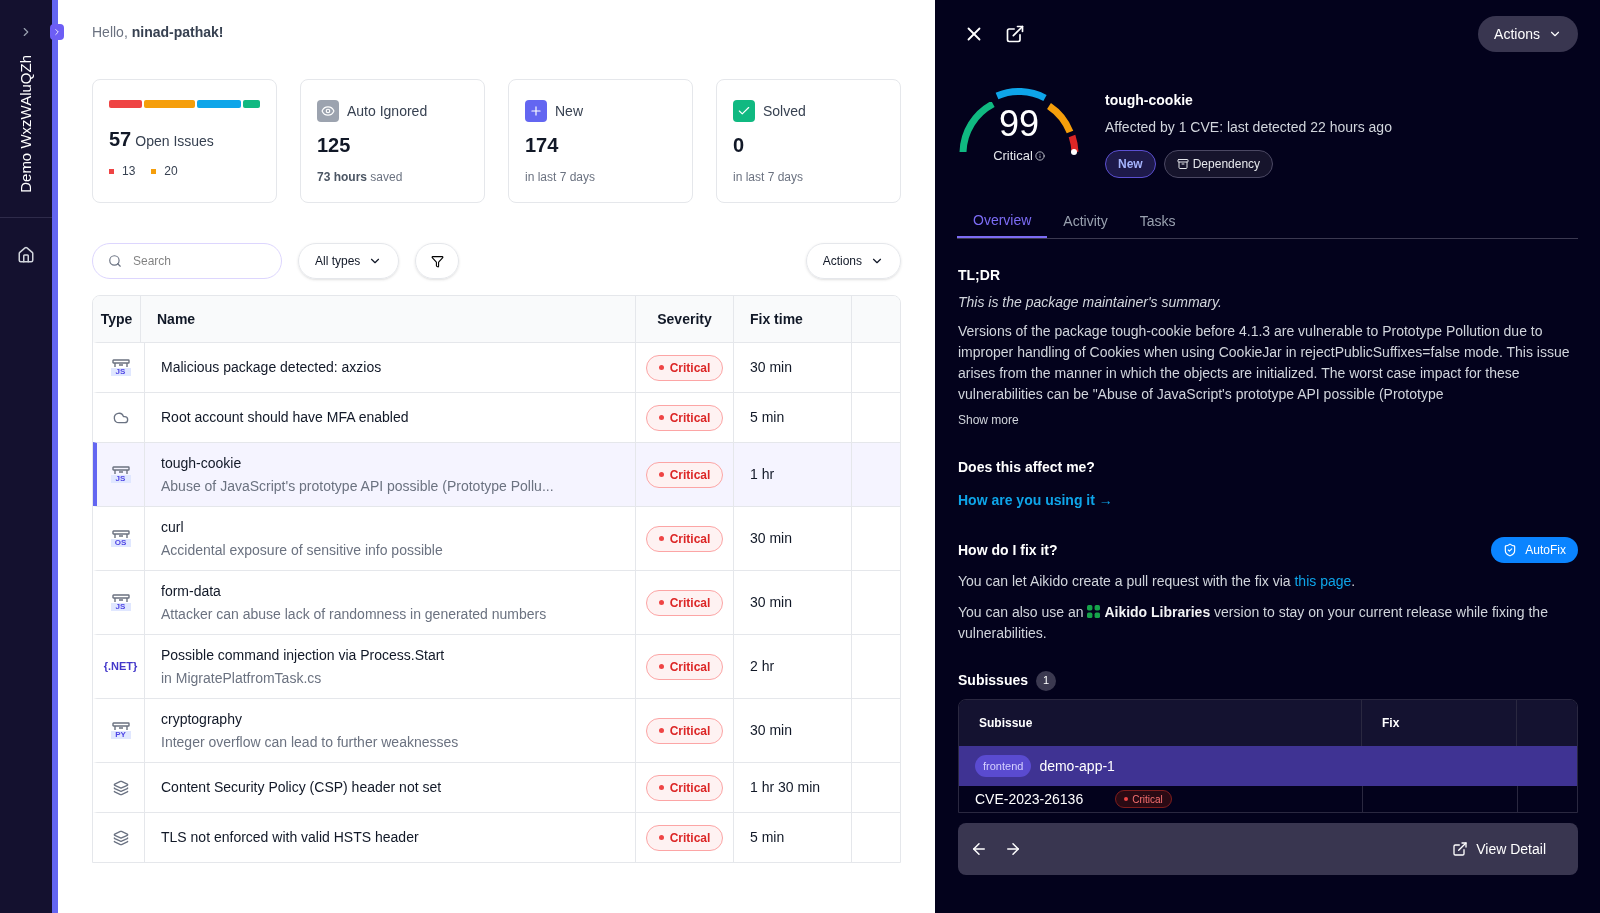 The height and width of the screenshot is (913, 1600). Describe the element at coordinates (1002, 221) in the screenshot. I see `panel-tab: Overview` at that location.